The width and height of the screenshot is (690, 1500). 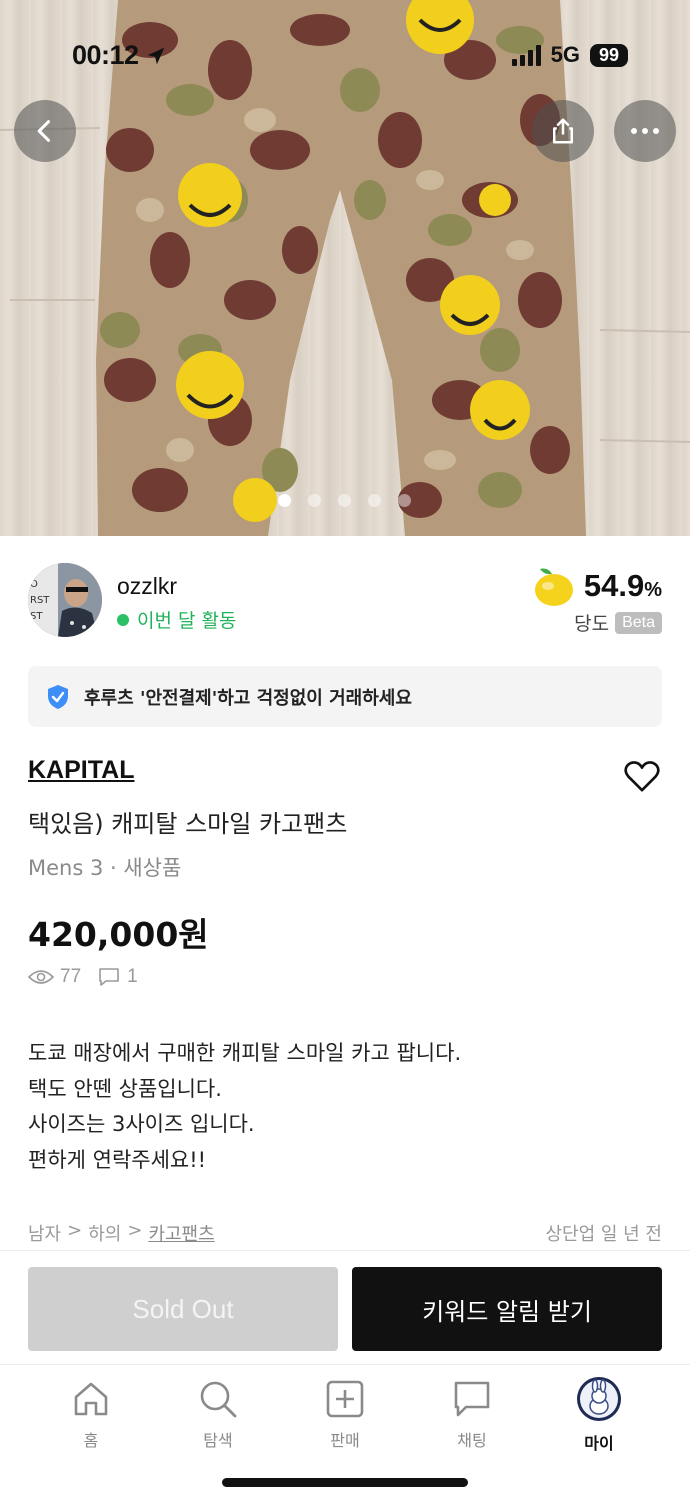 I want to click on seller-username: ozzlkr, so click(x=147, y=586).